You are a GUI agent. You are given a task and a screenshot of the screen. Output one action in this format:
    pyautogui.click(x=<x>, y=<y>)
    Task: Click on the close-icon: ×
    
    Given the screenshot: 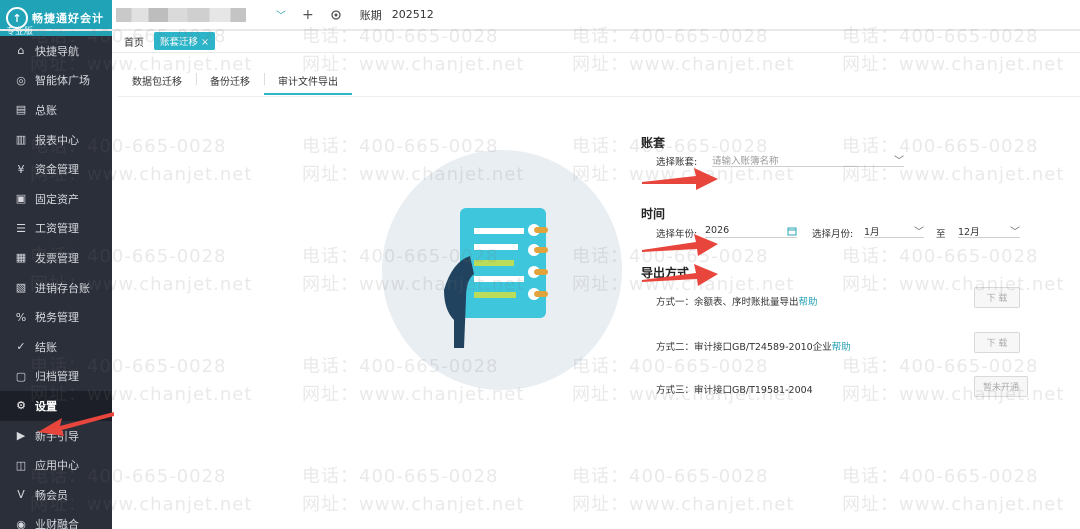 What is the action you would take?
    pyautogui.click(x=205, y=42)
    